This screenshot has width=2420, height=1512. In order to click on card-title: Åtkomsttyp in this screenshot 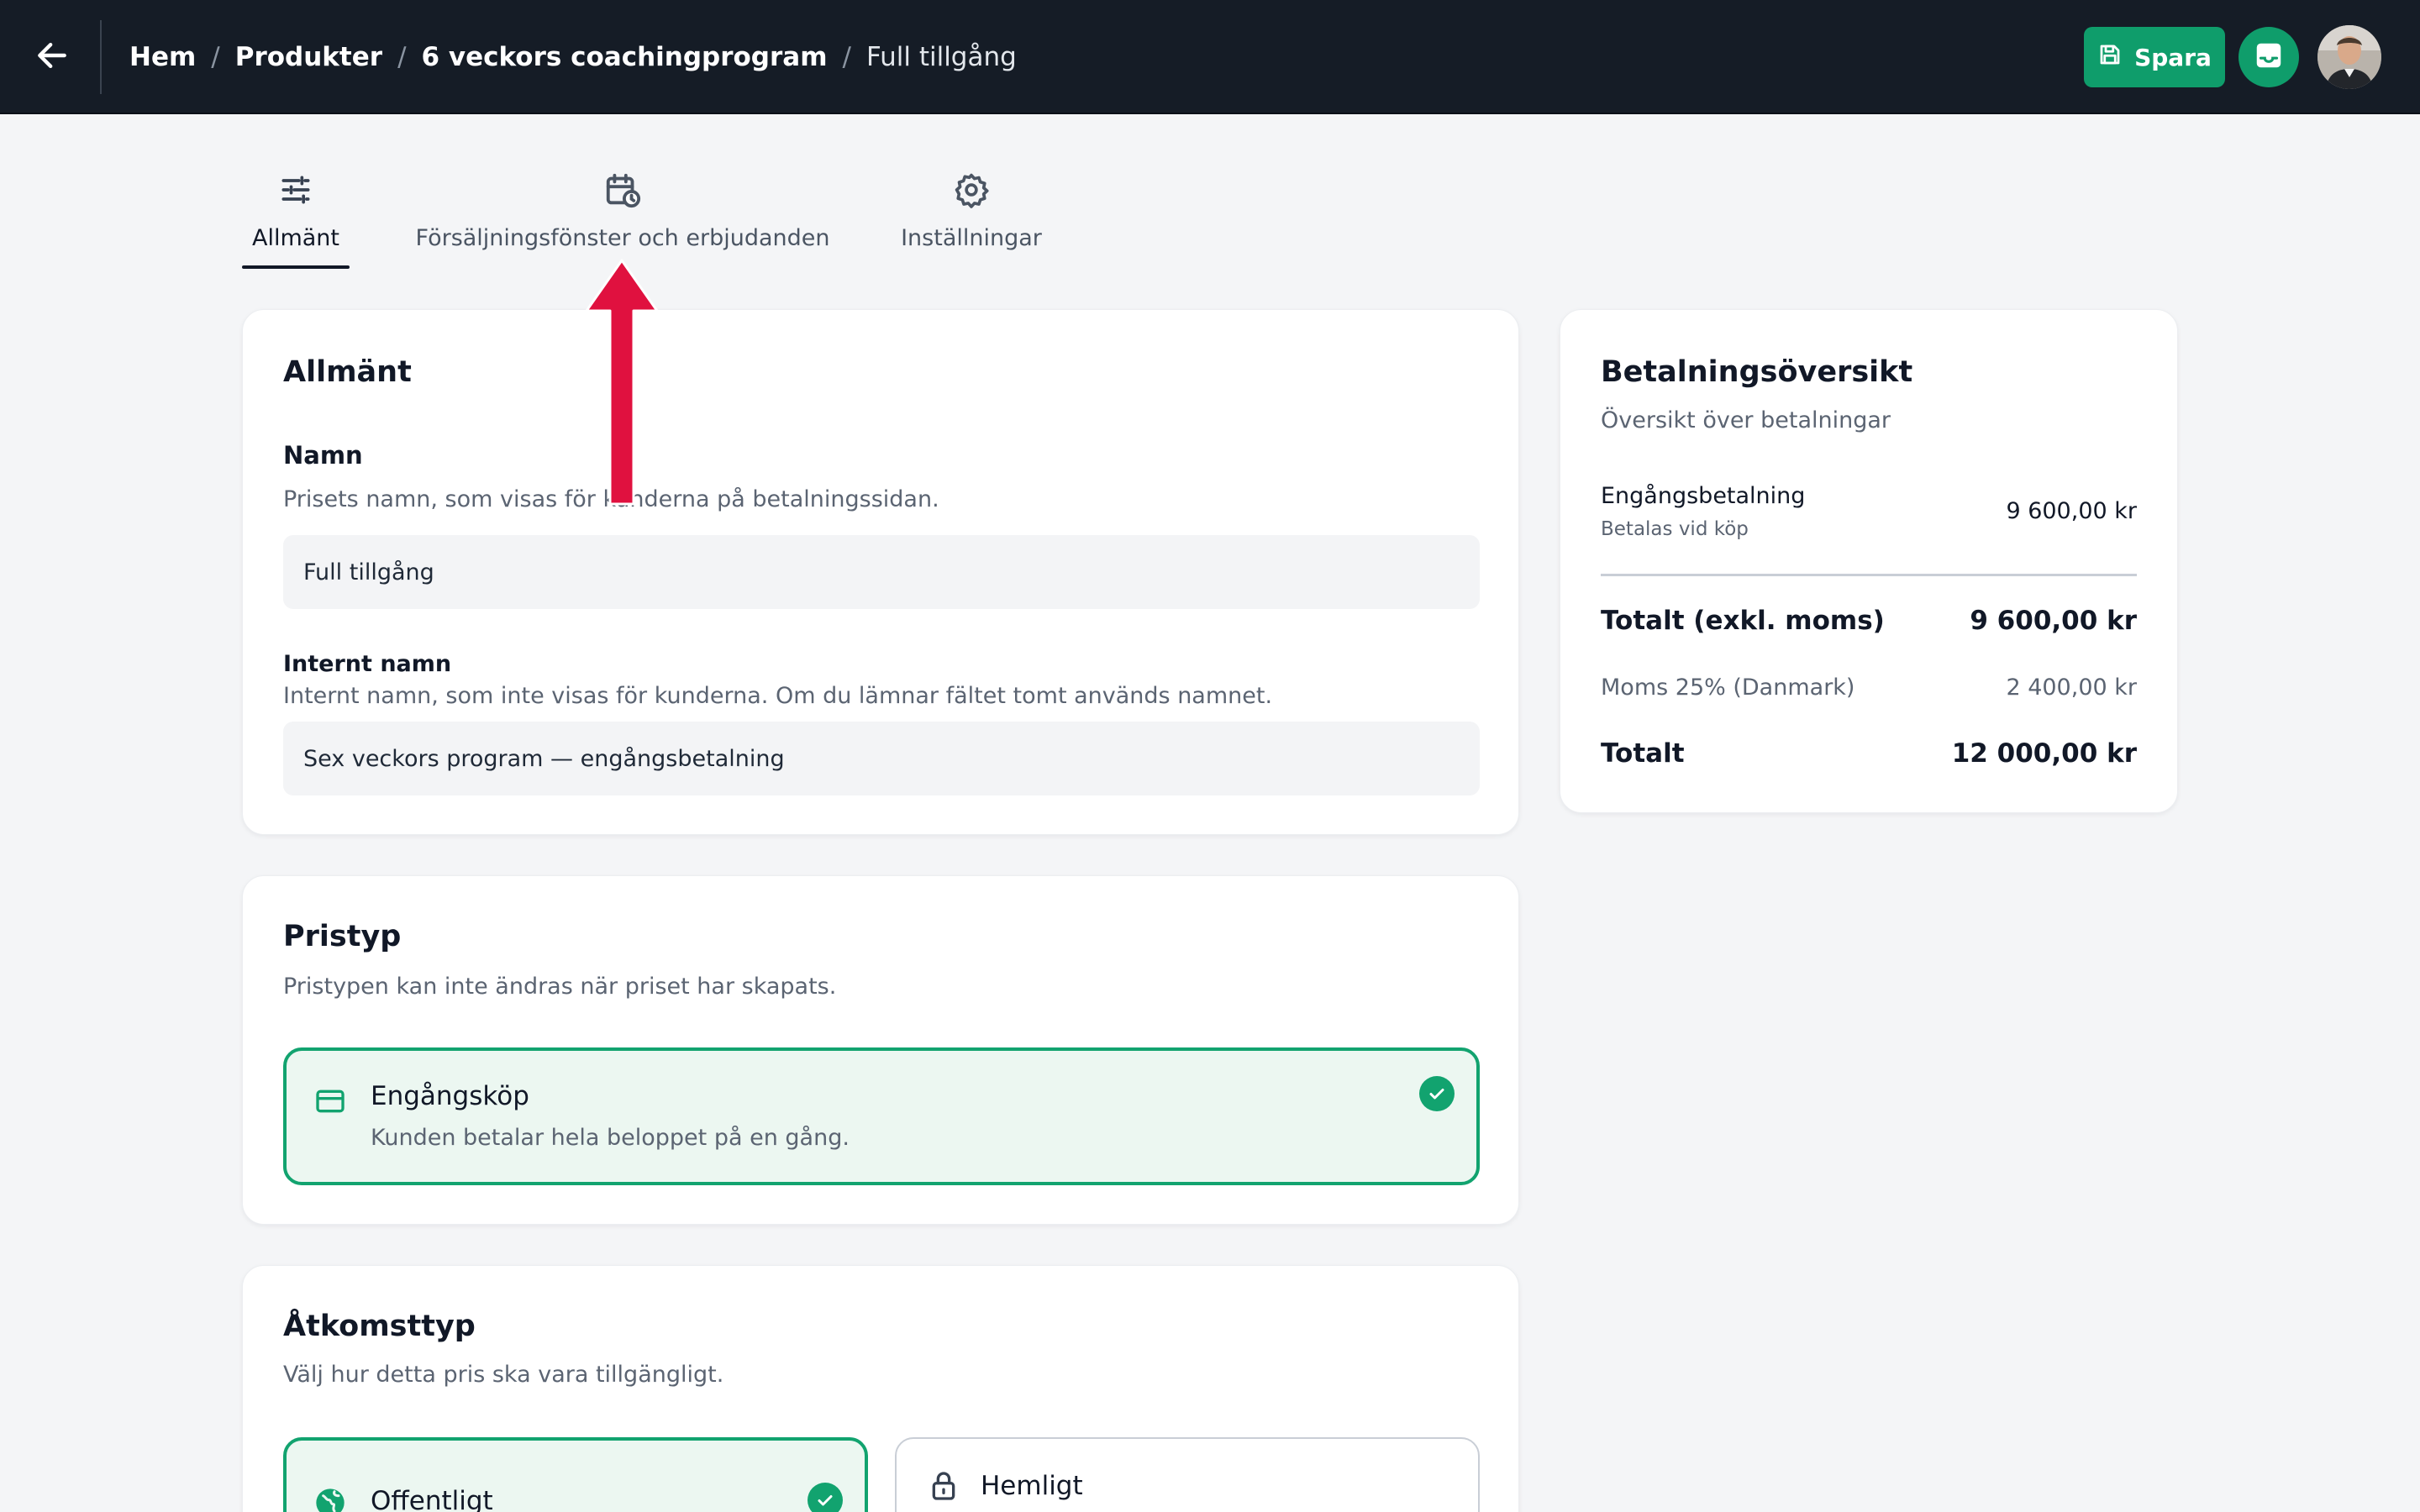, I will do `click(379, 1326)`.